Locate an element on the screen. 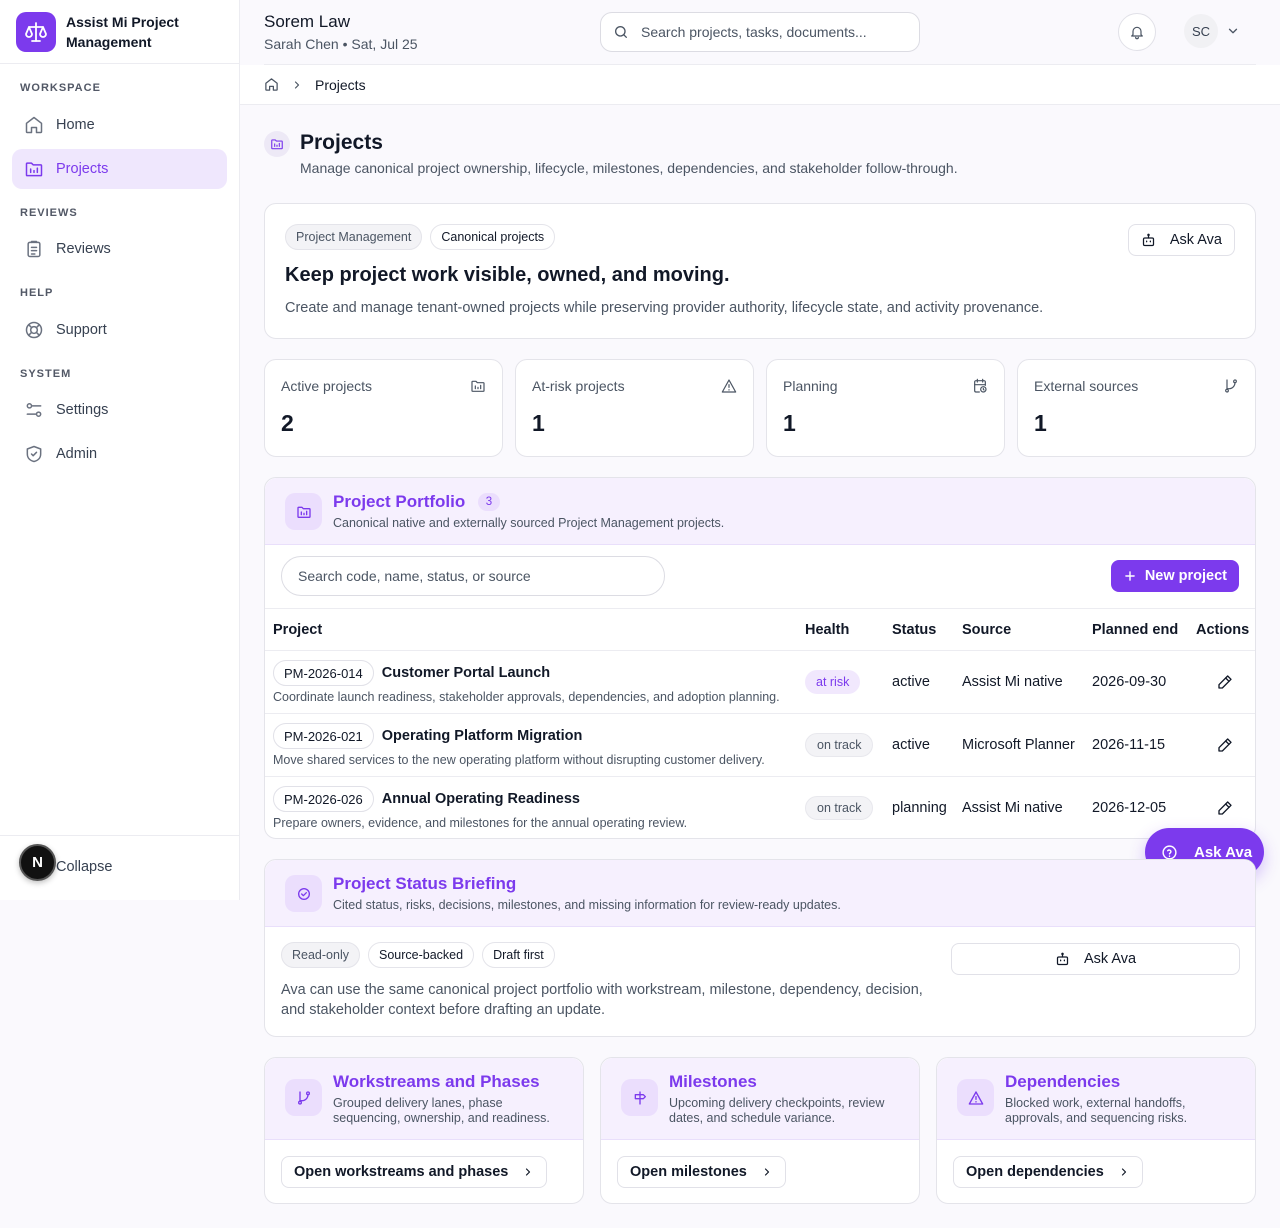  search-icon is located at coordinates (621, 32).